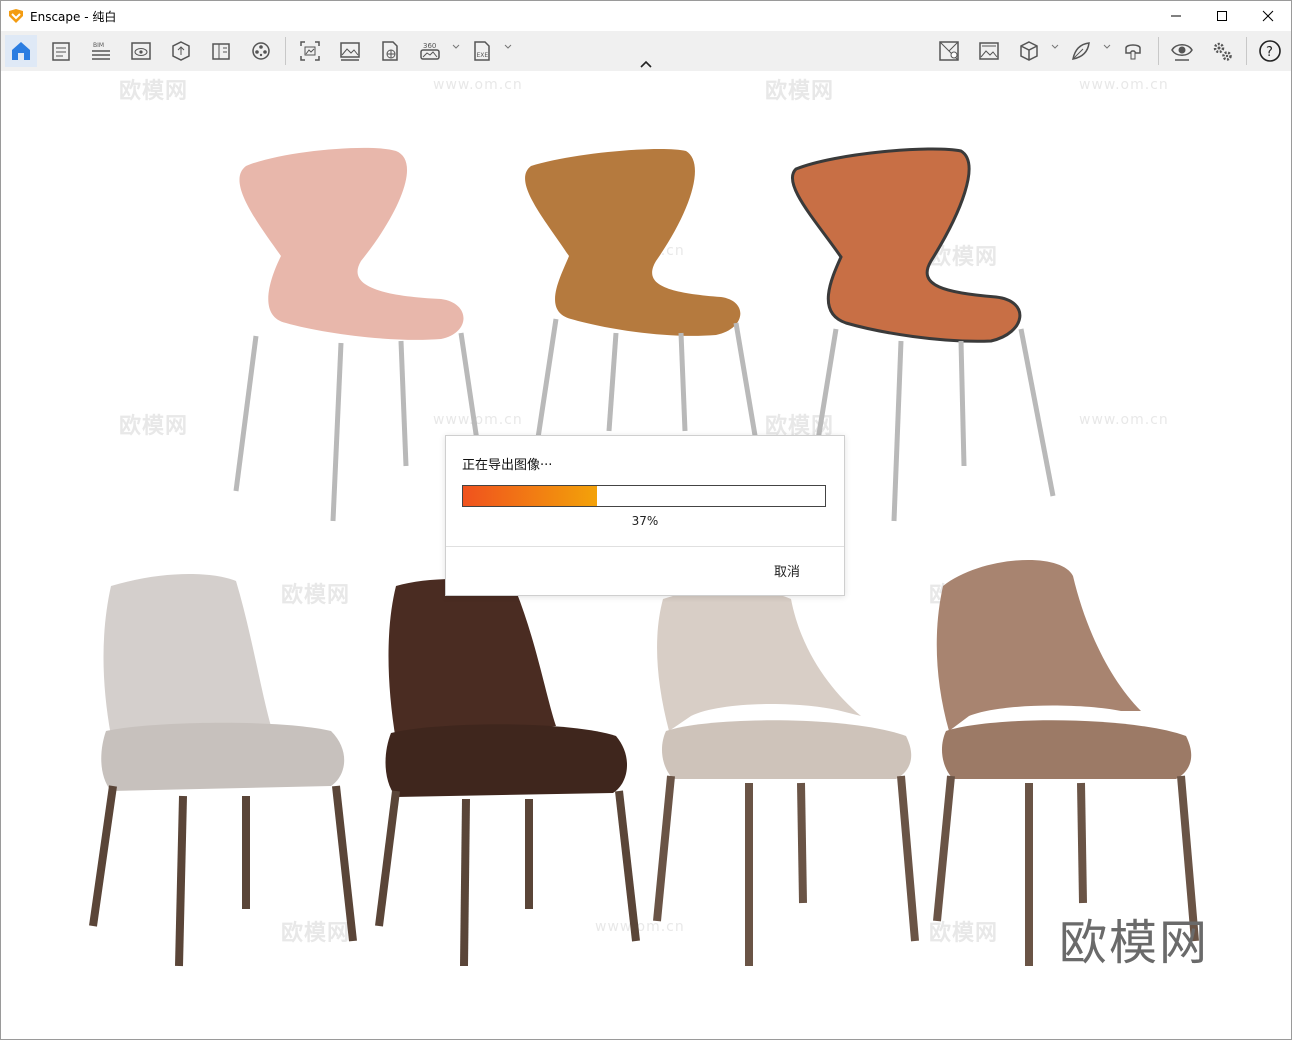 The width and height of the screenshot is (1292, 1040). I want to click on capture-image-icon, so click(989, 51).